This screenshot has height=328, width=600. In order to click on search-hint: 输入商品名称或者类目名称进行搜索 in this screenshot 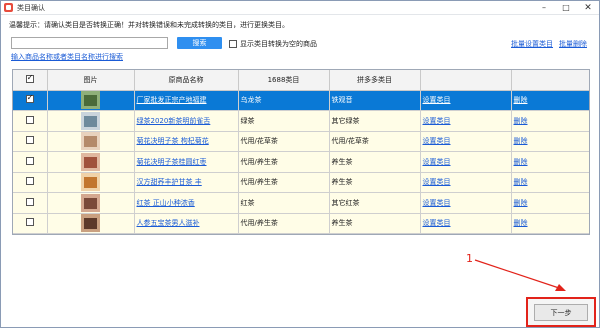, I will do `click(67, 57)`.